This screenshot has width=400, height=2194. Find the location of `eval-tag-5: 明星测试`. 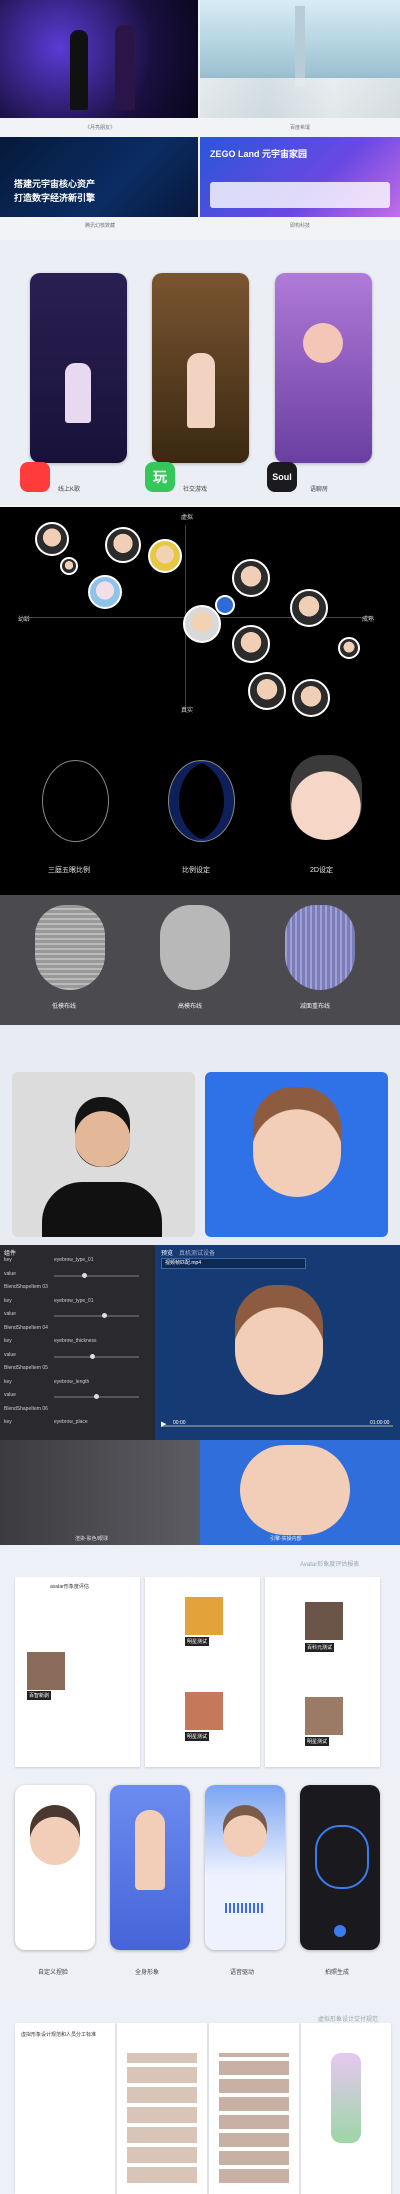

eval-tag-5: 明星测试 is located at coordinates (317, 1741).